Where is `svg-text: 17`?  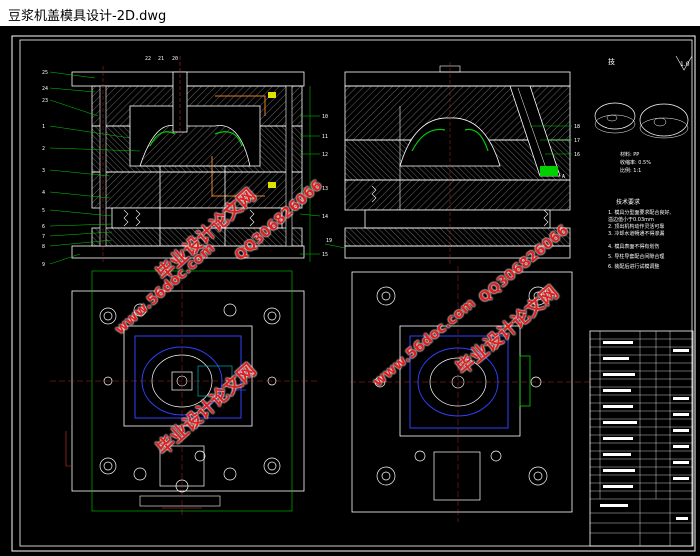 svg-text: 17 is located at coordinates (577, 141).